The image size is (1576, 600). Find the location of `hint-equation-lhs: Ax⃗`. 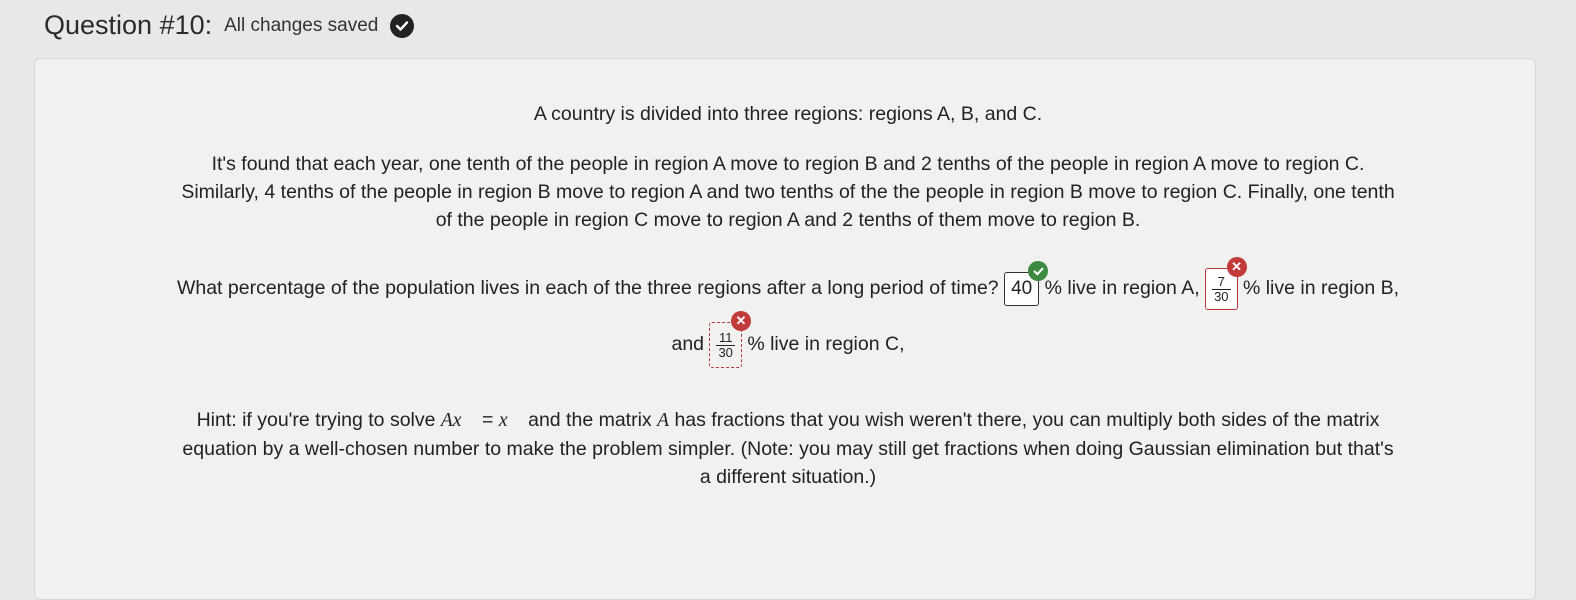

hint-equation-lhs: Ax⃗ is located at coordinates (458, 420).